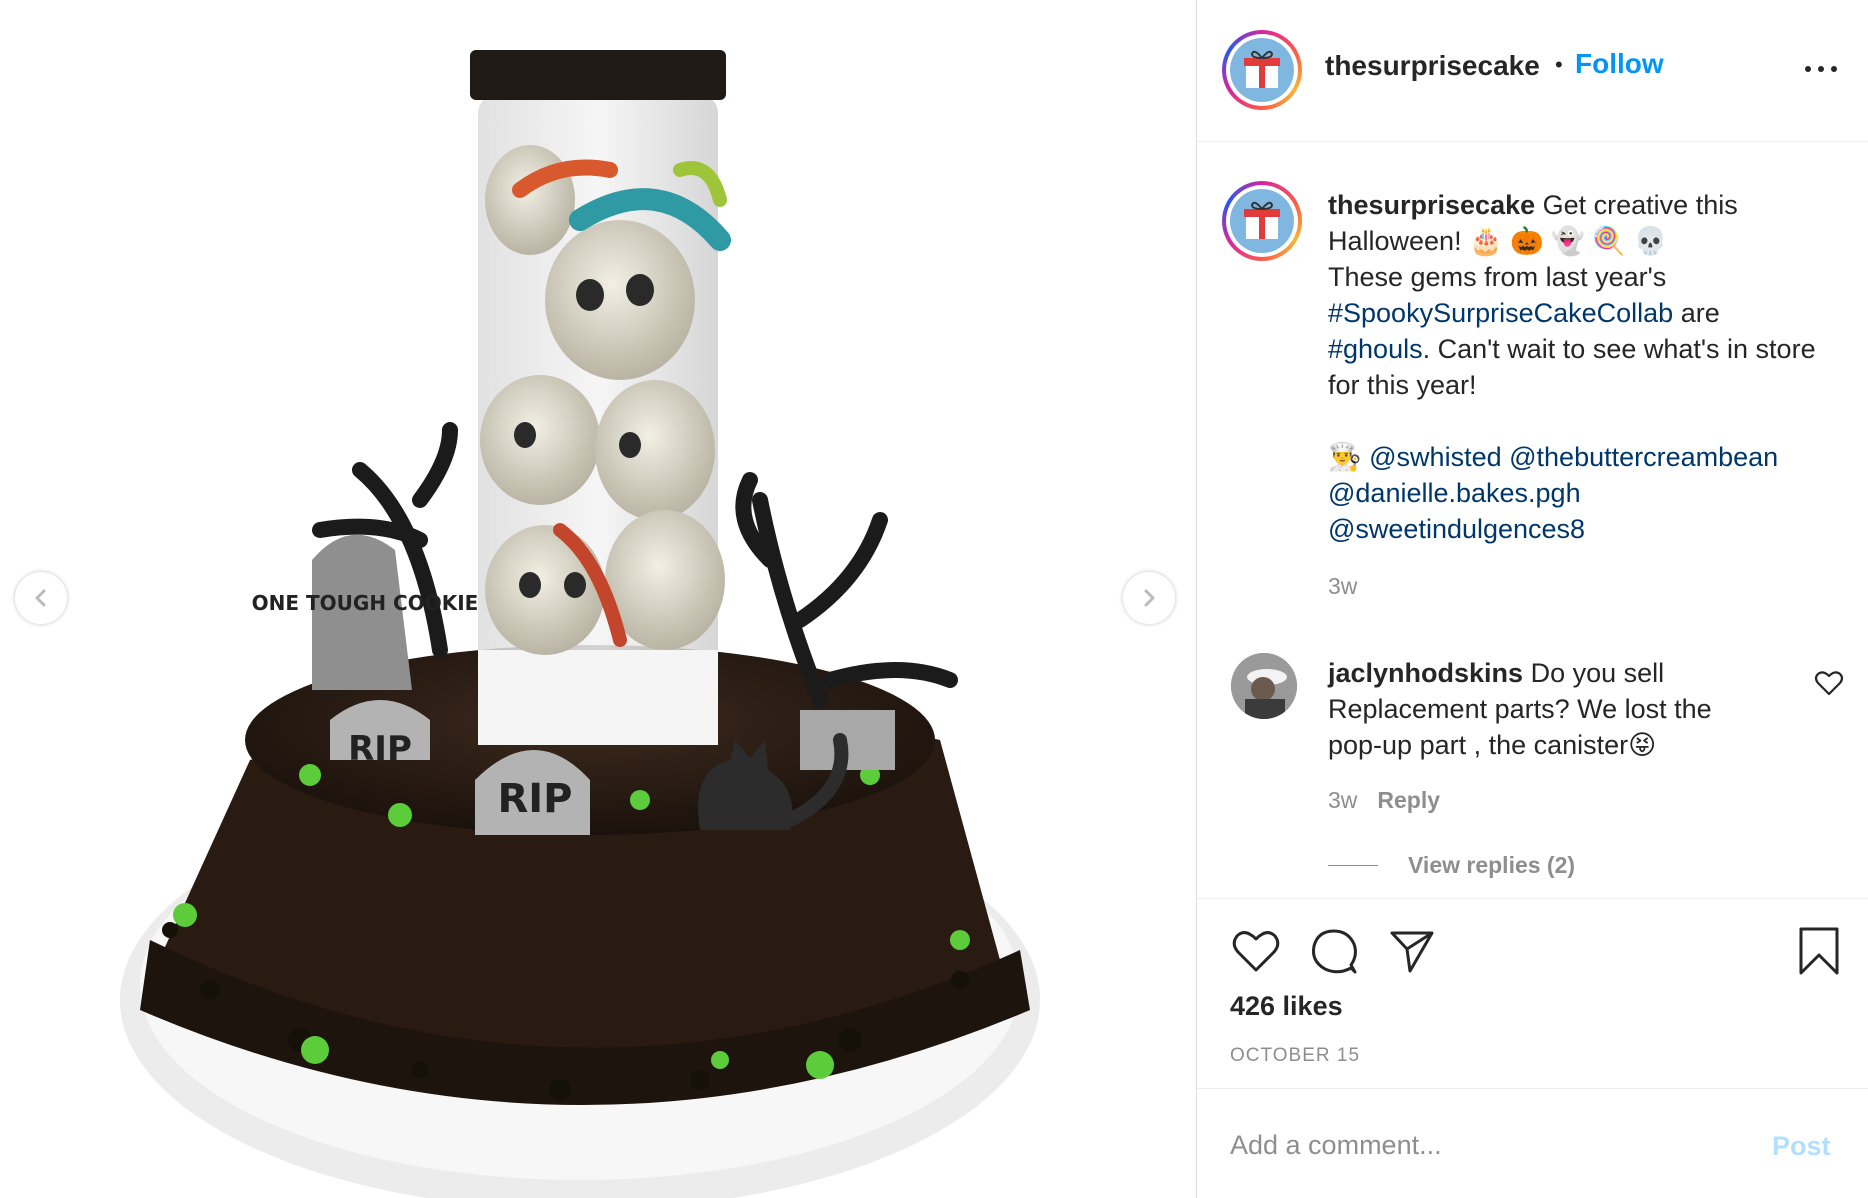  Describe the element at coordinates (1696, 313) in the screenshot. I see `caption-line-3: are` at that location.